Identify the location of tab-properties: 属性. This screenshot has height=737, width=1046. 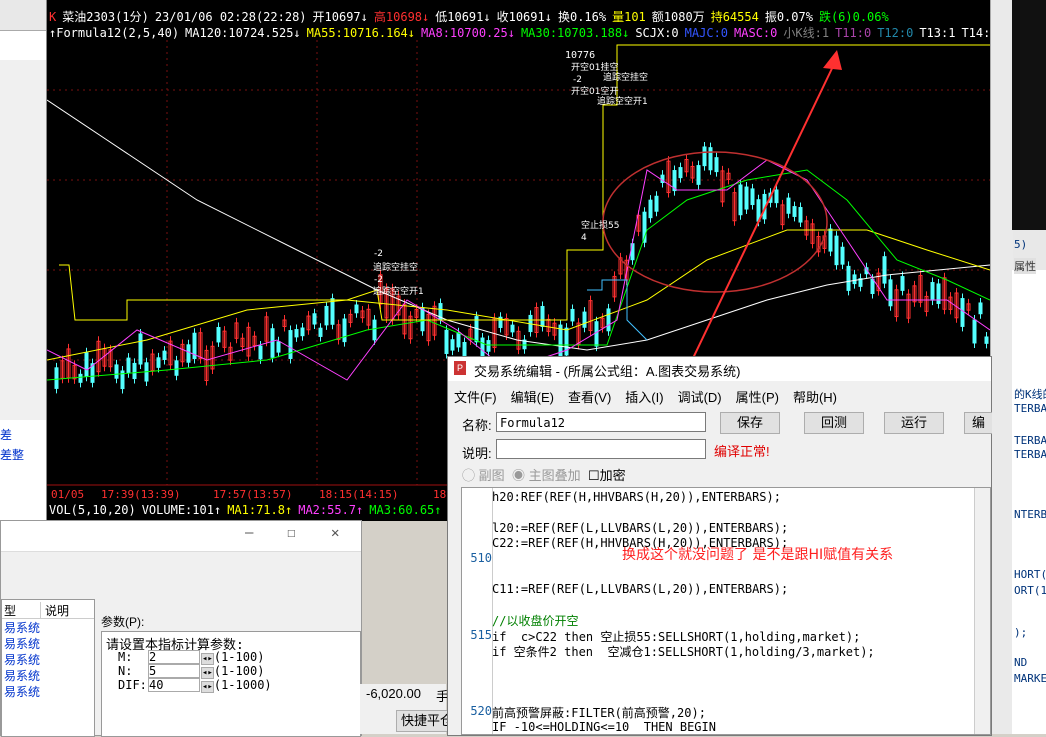
(1025, 266).